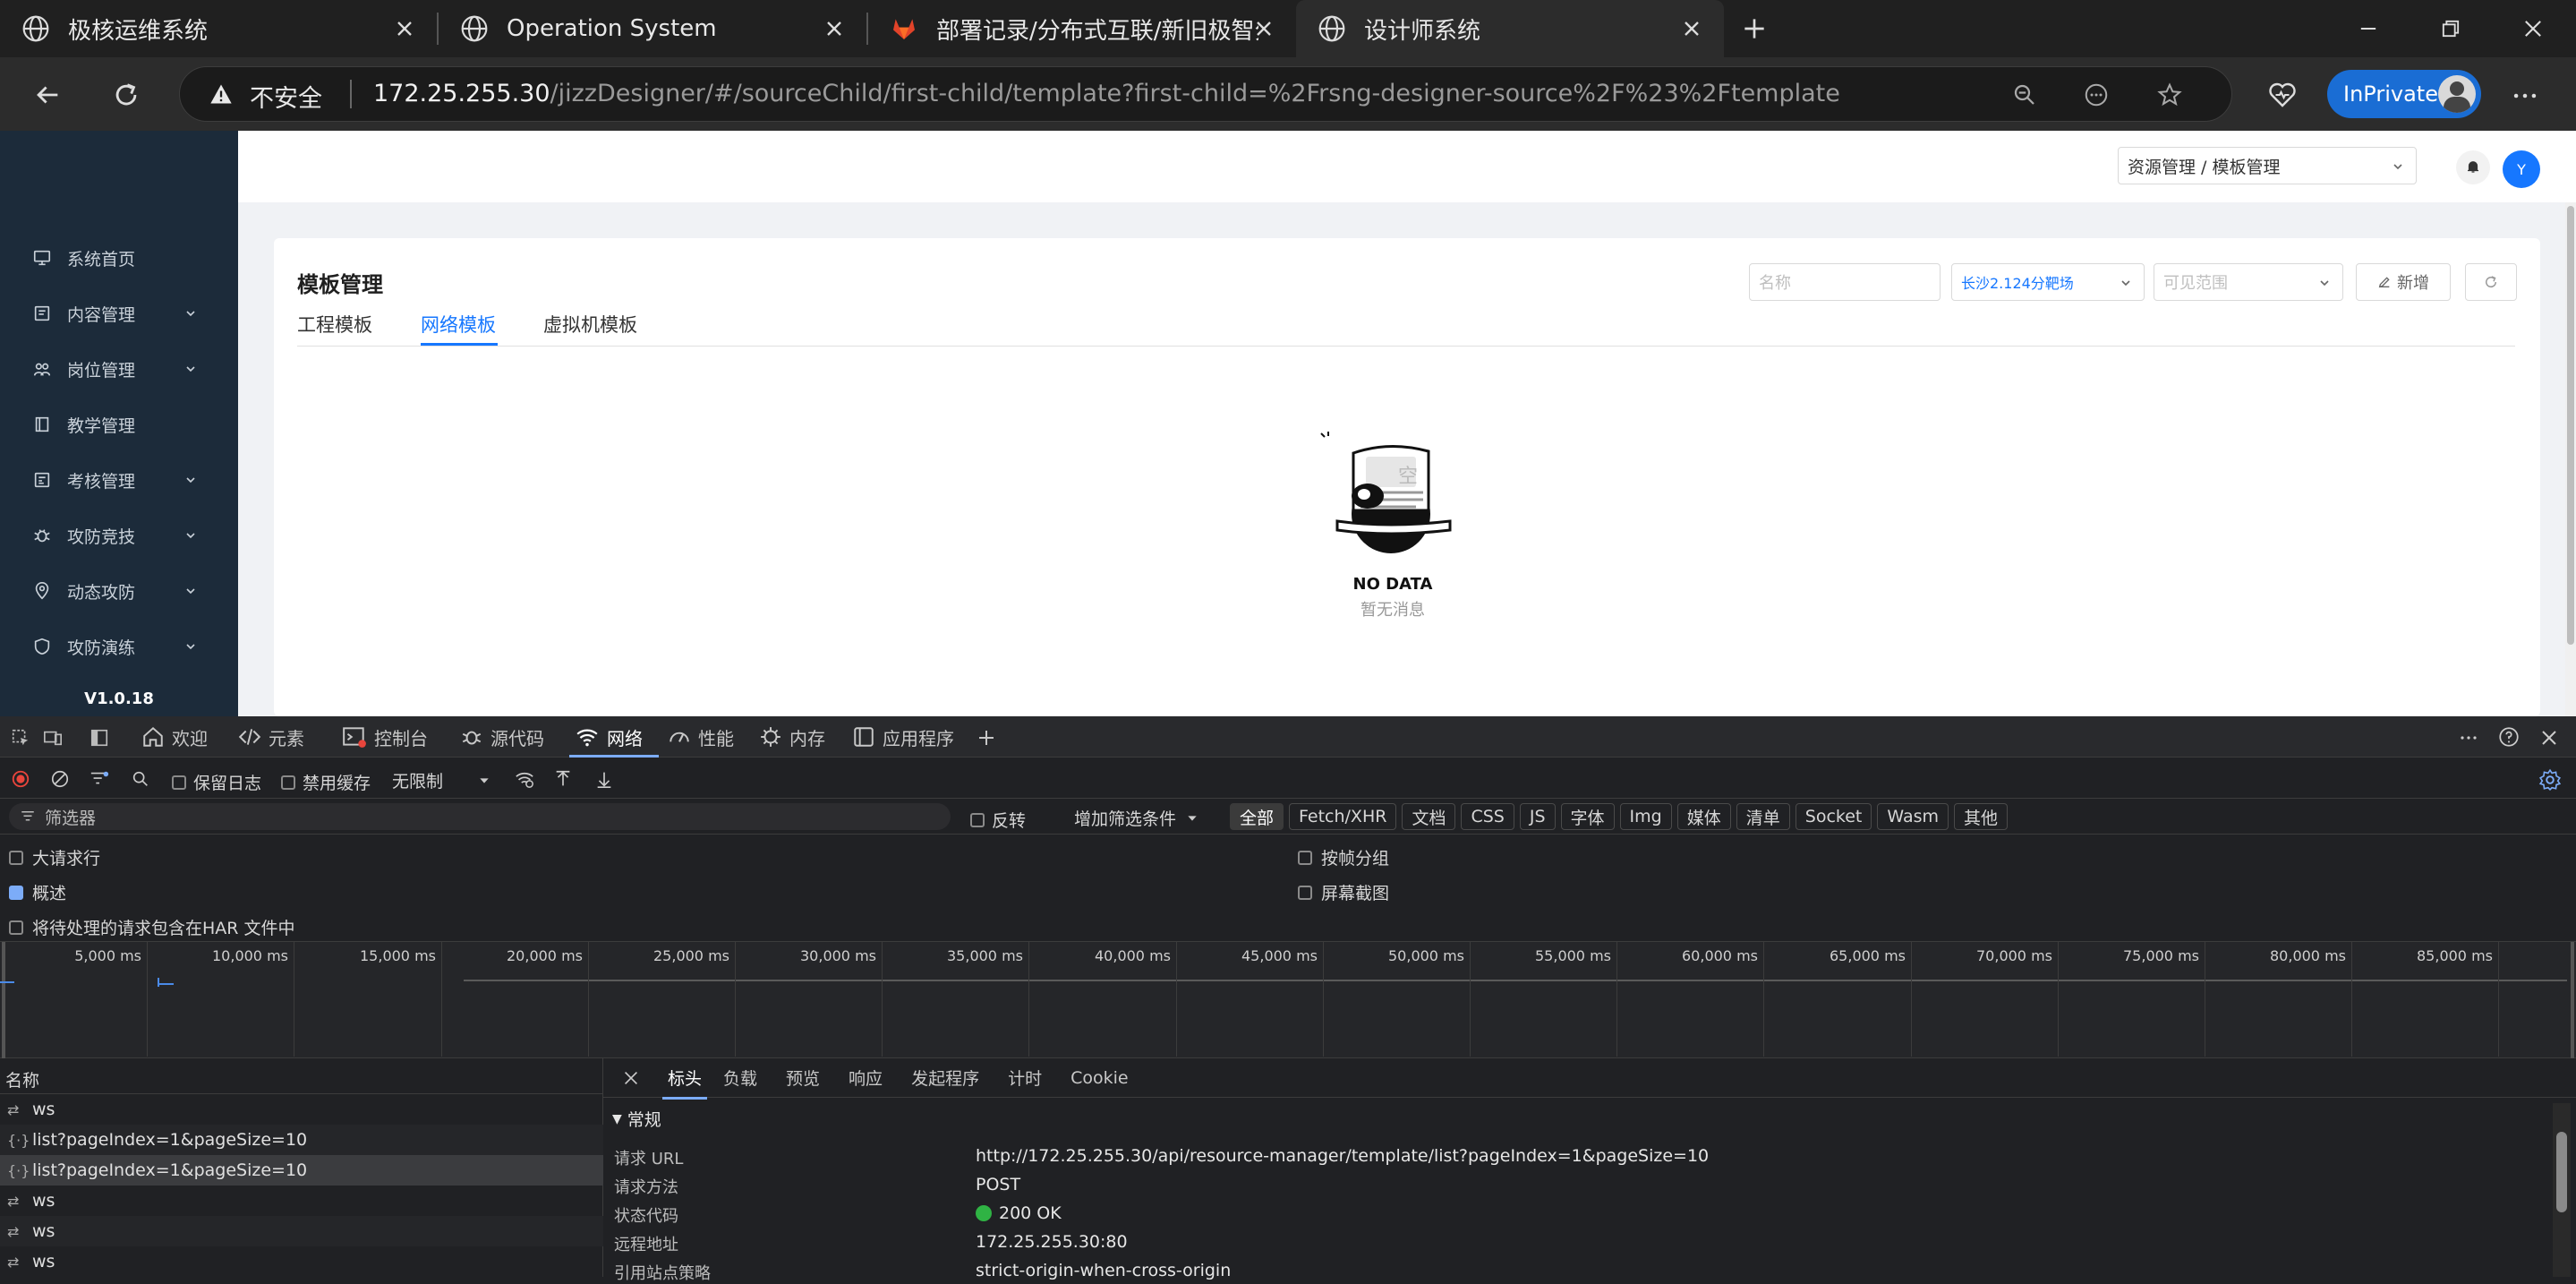 Image resolution: width=2576 pixels, height=1284 pixels. I want to click on inspect-icon, so click(20, 738).